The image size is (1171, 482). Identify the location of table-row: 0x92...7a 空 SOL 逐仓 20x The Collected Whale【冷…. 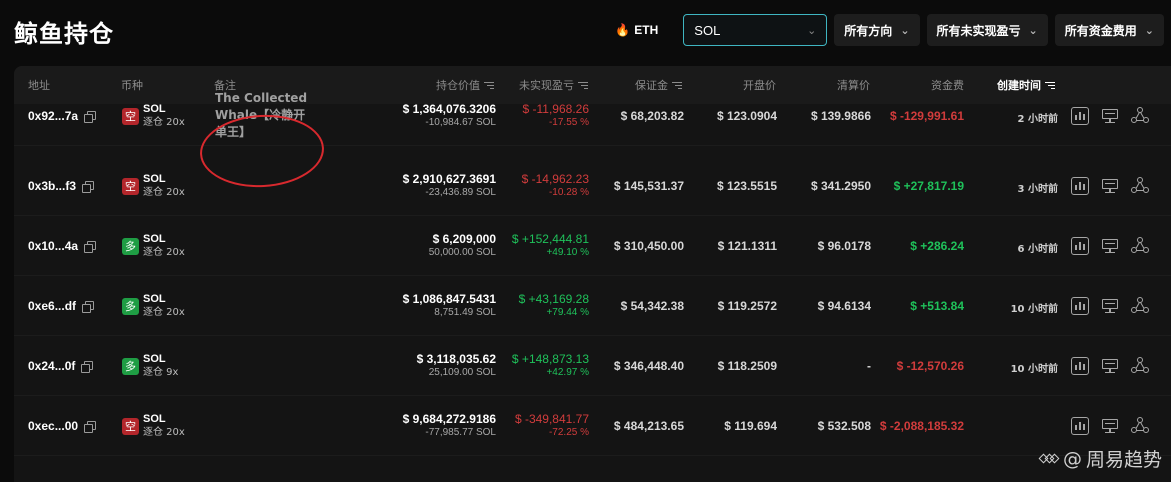
(592, 116).